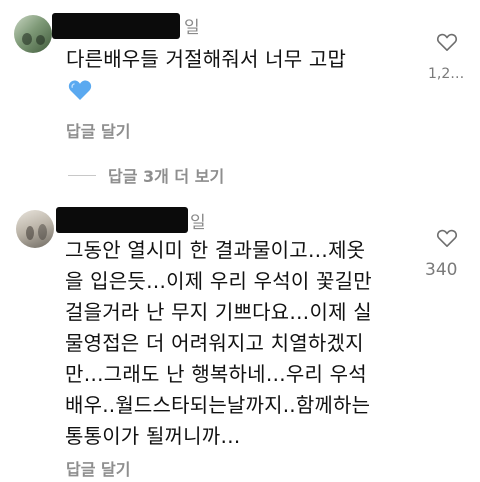 The image size is (480, 482). What do you see at coordinates (441, 270) in the screenshot?
I see `like-count: 340` at bounding box center [441, 270].